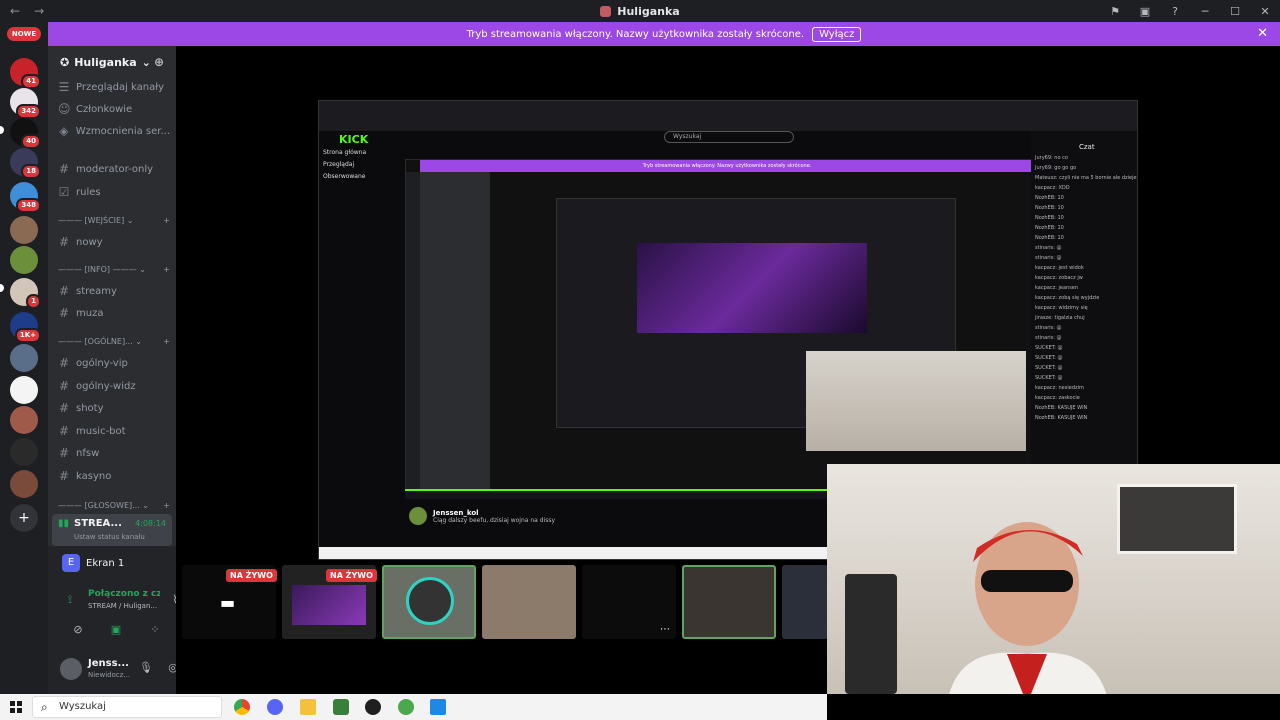 This screenshot has height=720, width=1280. I want to click on channel-nowy: # nowy, so click(114, 242).